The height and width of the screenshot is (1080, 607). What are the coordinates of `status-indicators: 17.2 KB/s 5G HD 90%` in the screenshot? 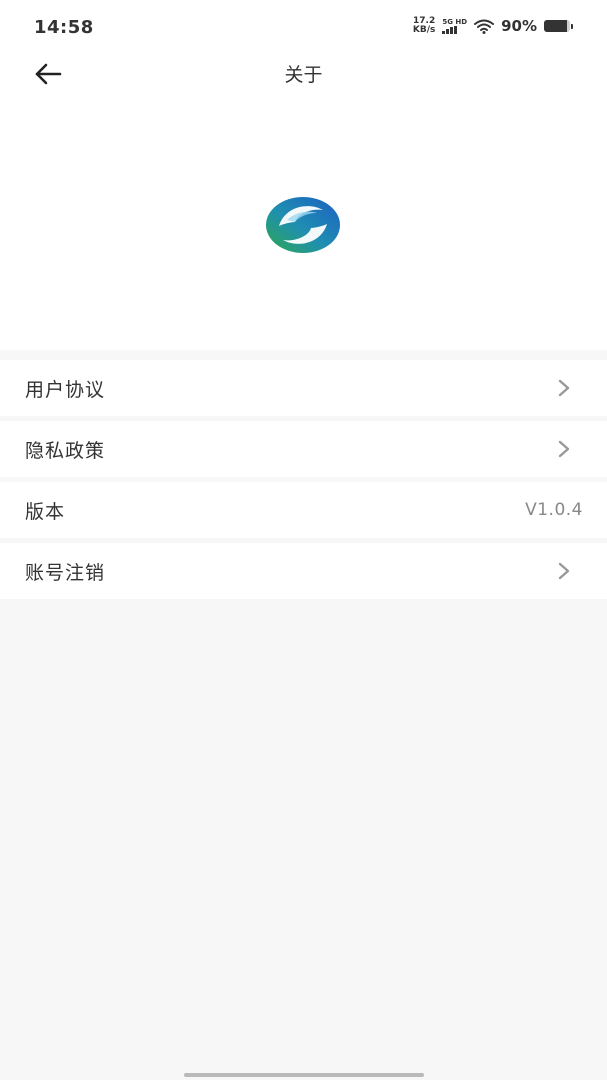 It's located at (493, 26).